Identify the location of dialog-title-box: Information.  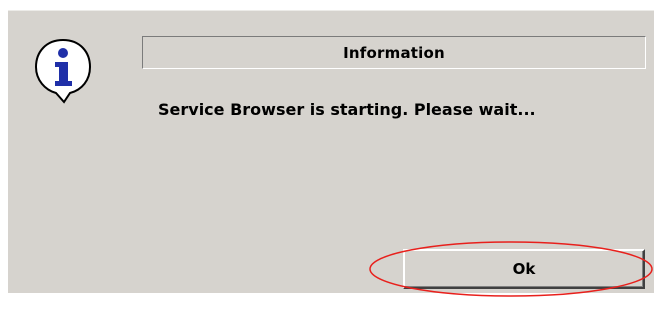
(394, 52).